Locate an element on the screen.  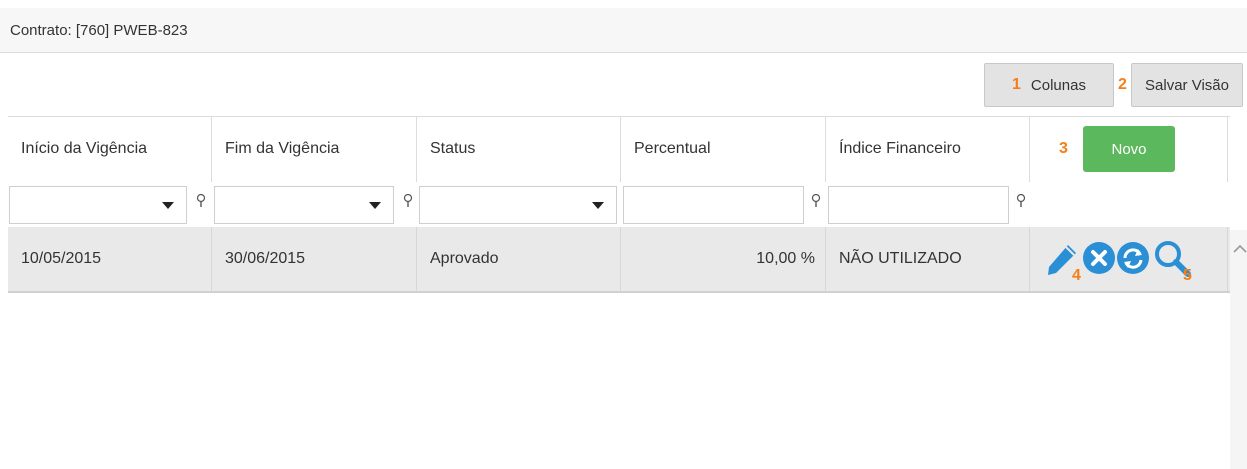
column-header-fim: Fim da Vigência is located at coordinates (314, 149).